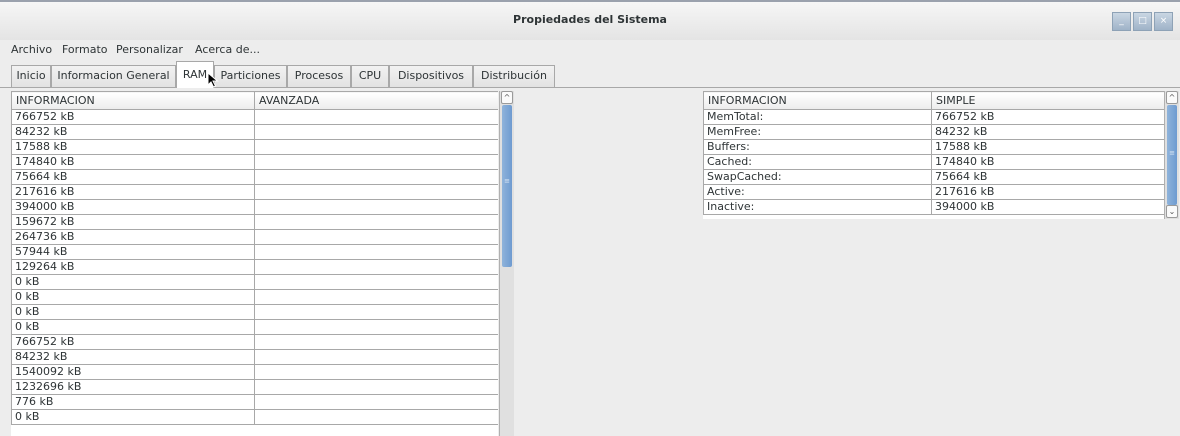  Describe the element at coordinates (933, 117) in the screenshot. I see `table-row: MemTotal: 766752 kB` at that location.